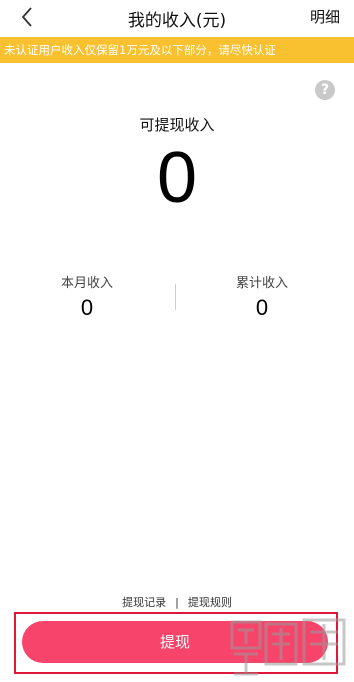  I want to click on stat-divider, so click(175, 297).